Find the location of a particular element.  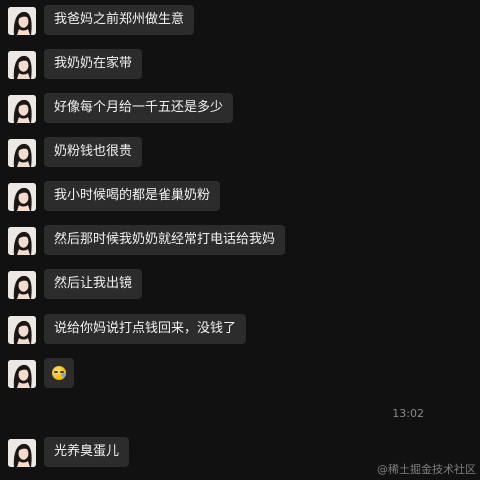

message-bubble: 好像每个月给一千五还是多少 is located at coordinates (139, 108).